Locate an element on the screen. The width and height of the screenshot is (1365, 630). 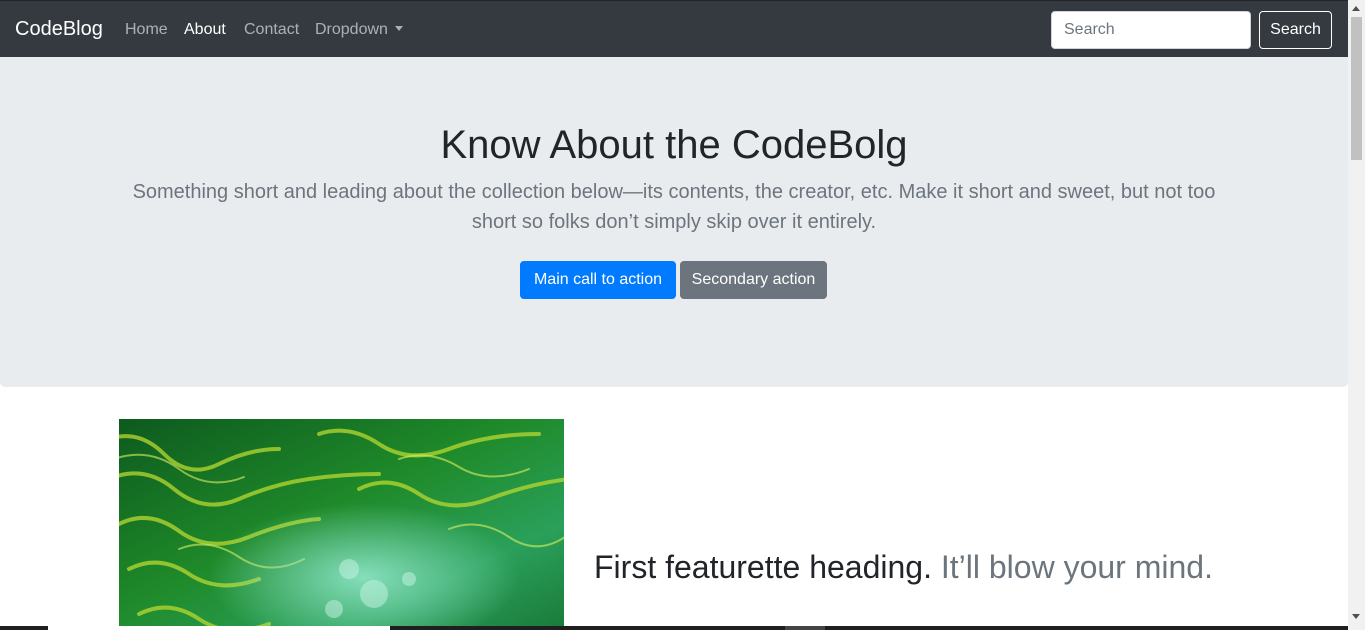
secondary-action-button: Secondary action is located at coordinates (753, 280).